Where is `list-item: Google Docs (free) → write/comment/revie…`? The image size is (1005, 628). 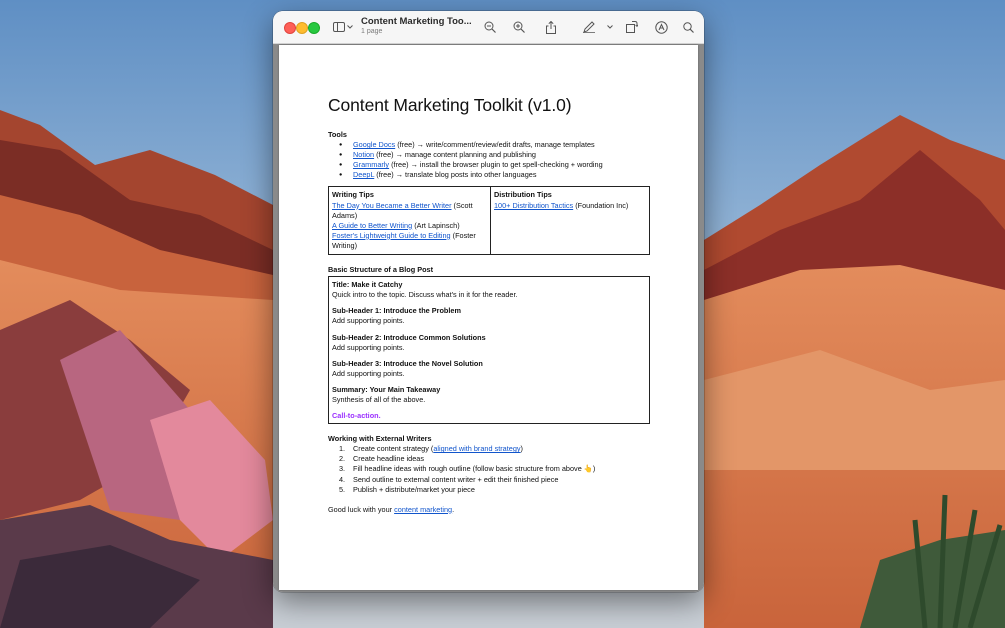 list-item: Google Docs (free) → write/comment/revie… is located at coordinates (490, 145).